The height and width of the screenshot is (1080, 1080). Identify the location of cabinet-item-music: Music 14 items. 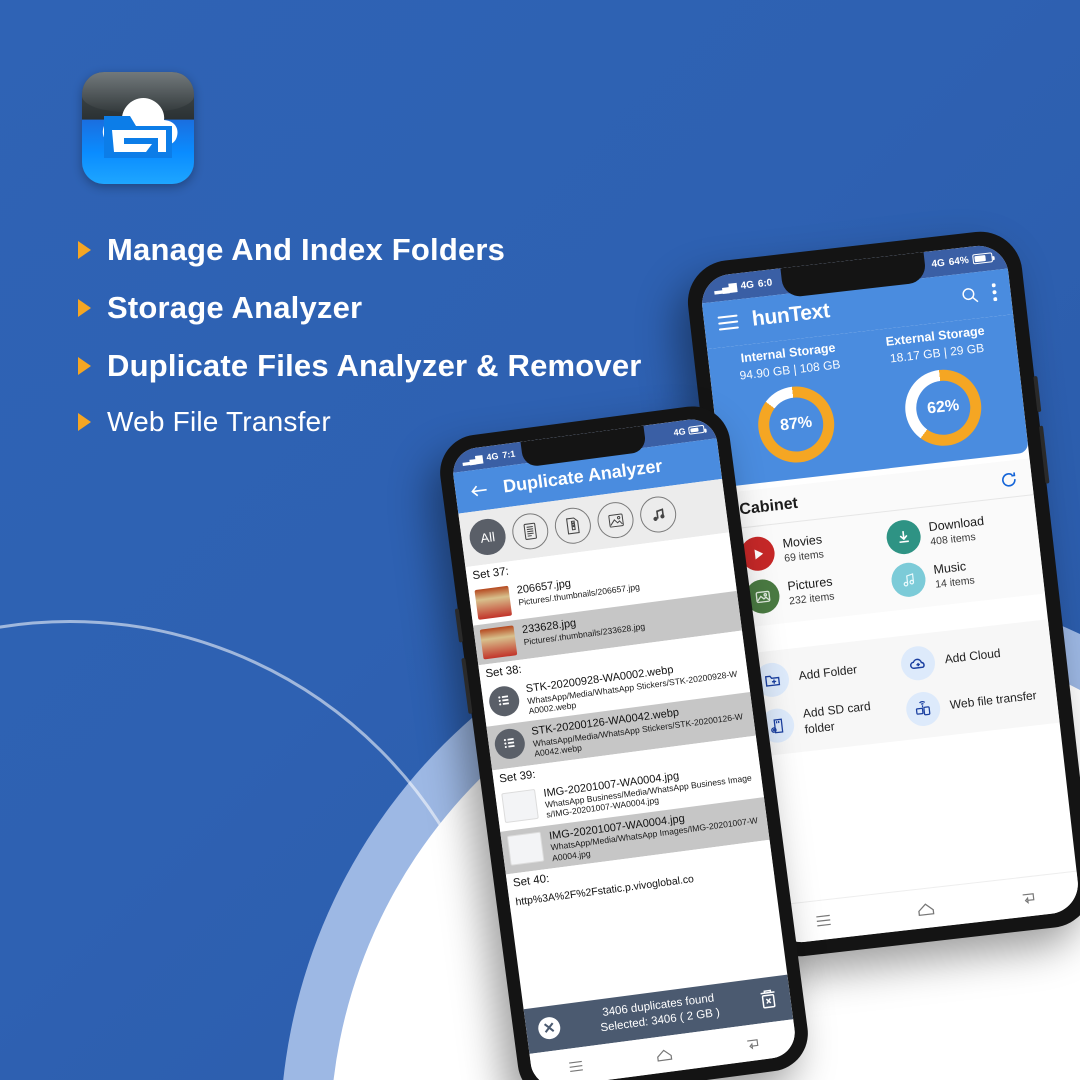
(961, 574).